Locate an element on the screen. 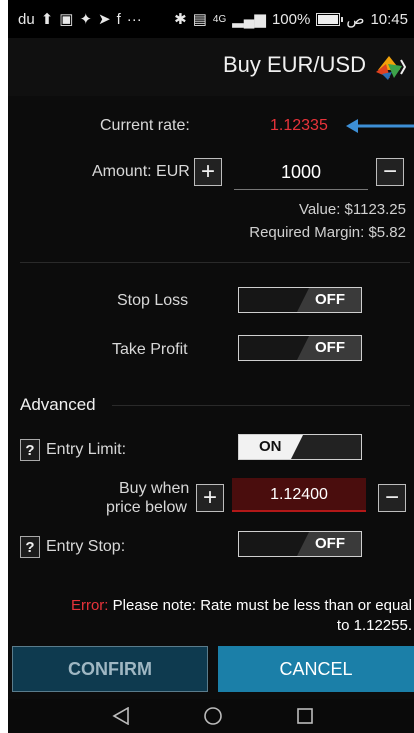 This screenshot has width=414, height=733. title-bar: Buy EUR/USD is located at coordinates (211, 67).